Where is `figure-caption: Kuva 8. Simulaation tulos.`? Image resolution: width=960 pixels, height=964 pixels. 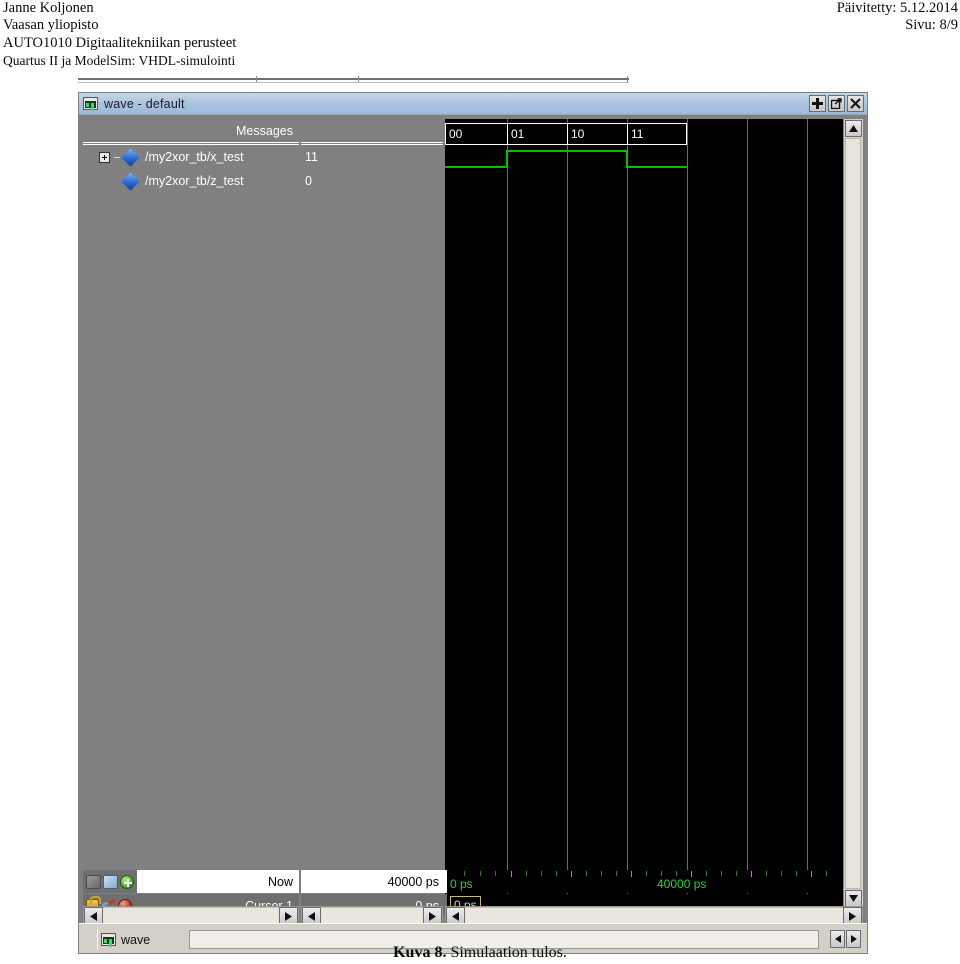 figure-caption: Kuva 8. Simulaation tulos. is located at coordinates (480, 953).